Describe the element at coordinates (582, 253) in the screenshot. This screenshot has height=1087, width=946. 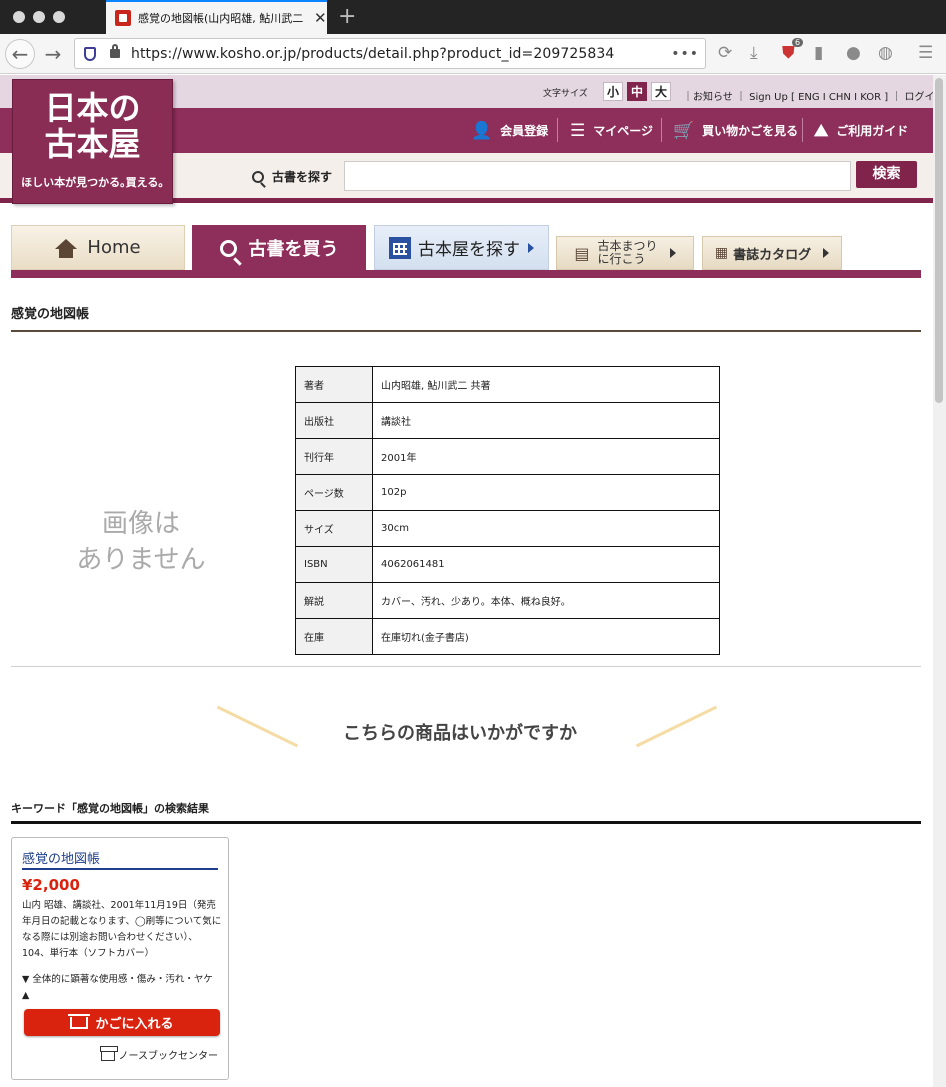
I see `books-icon: ▤` at that location.